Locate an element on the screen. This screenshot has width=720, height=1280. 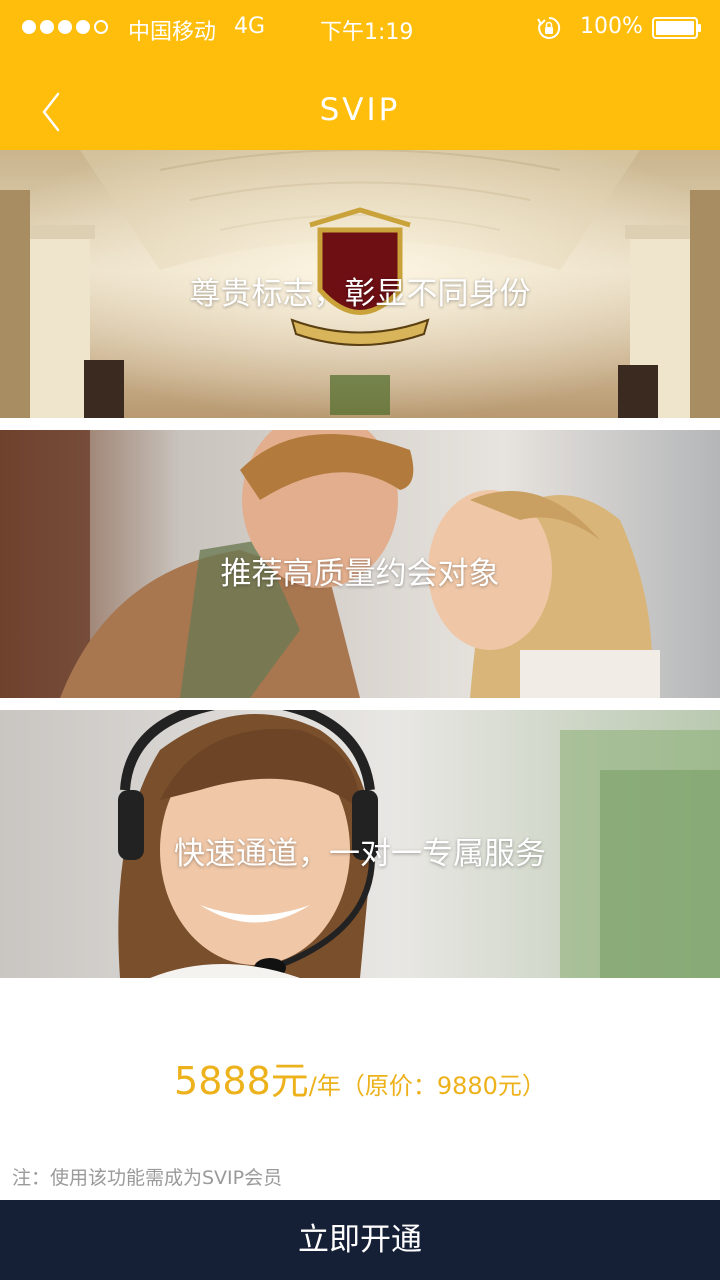
page-title: SVIP is located at coordinates (360, 110).